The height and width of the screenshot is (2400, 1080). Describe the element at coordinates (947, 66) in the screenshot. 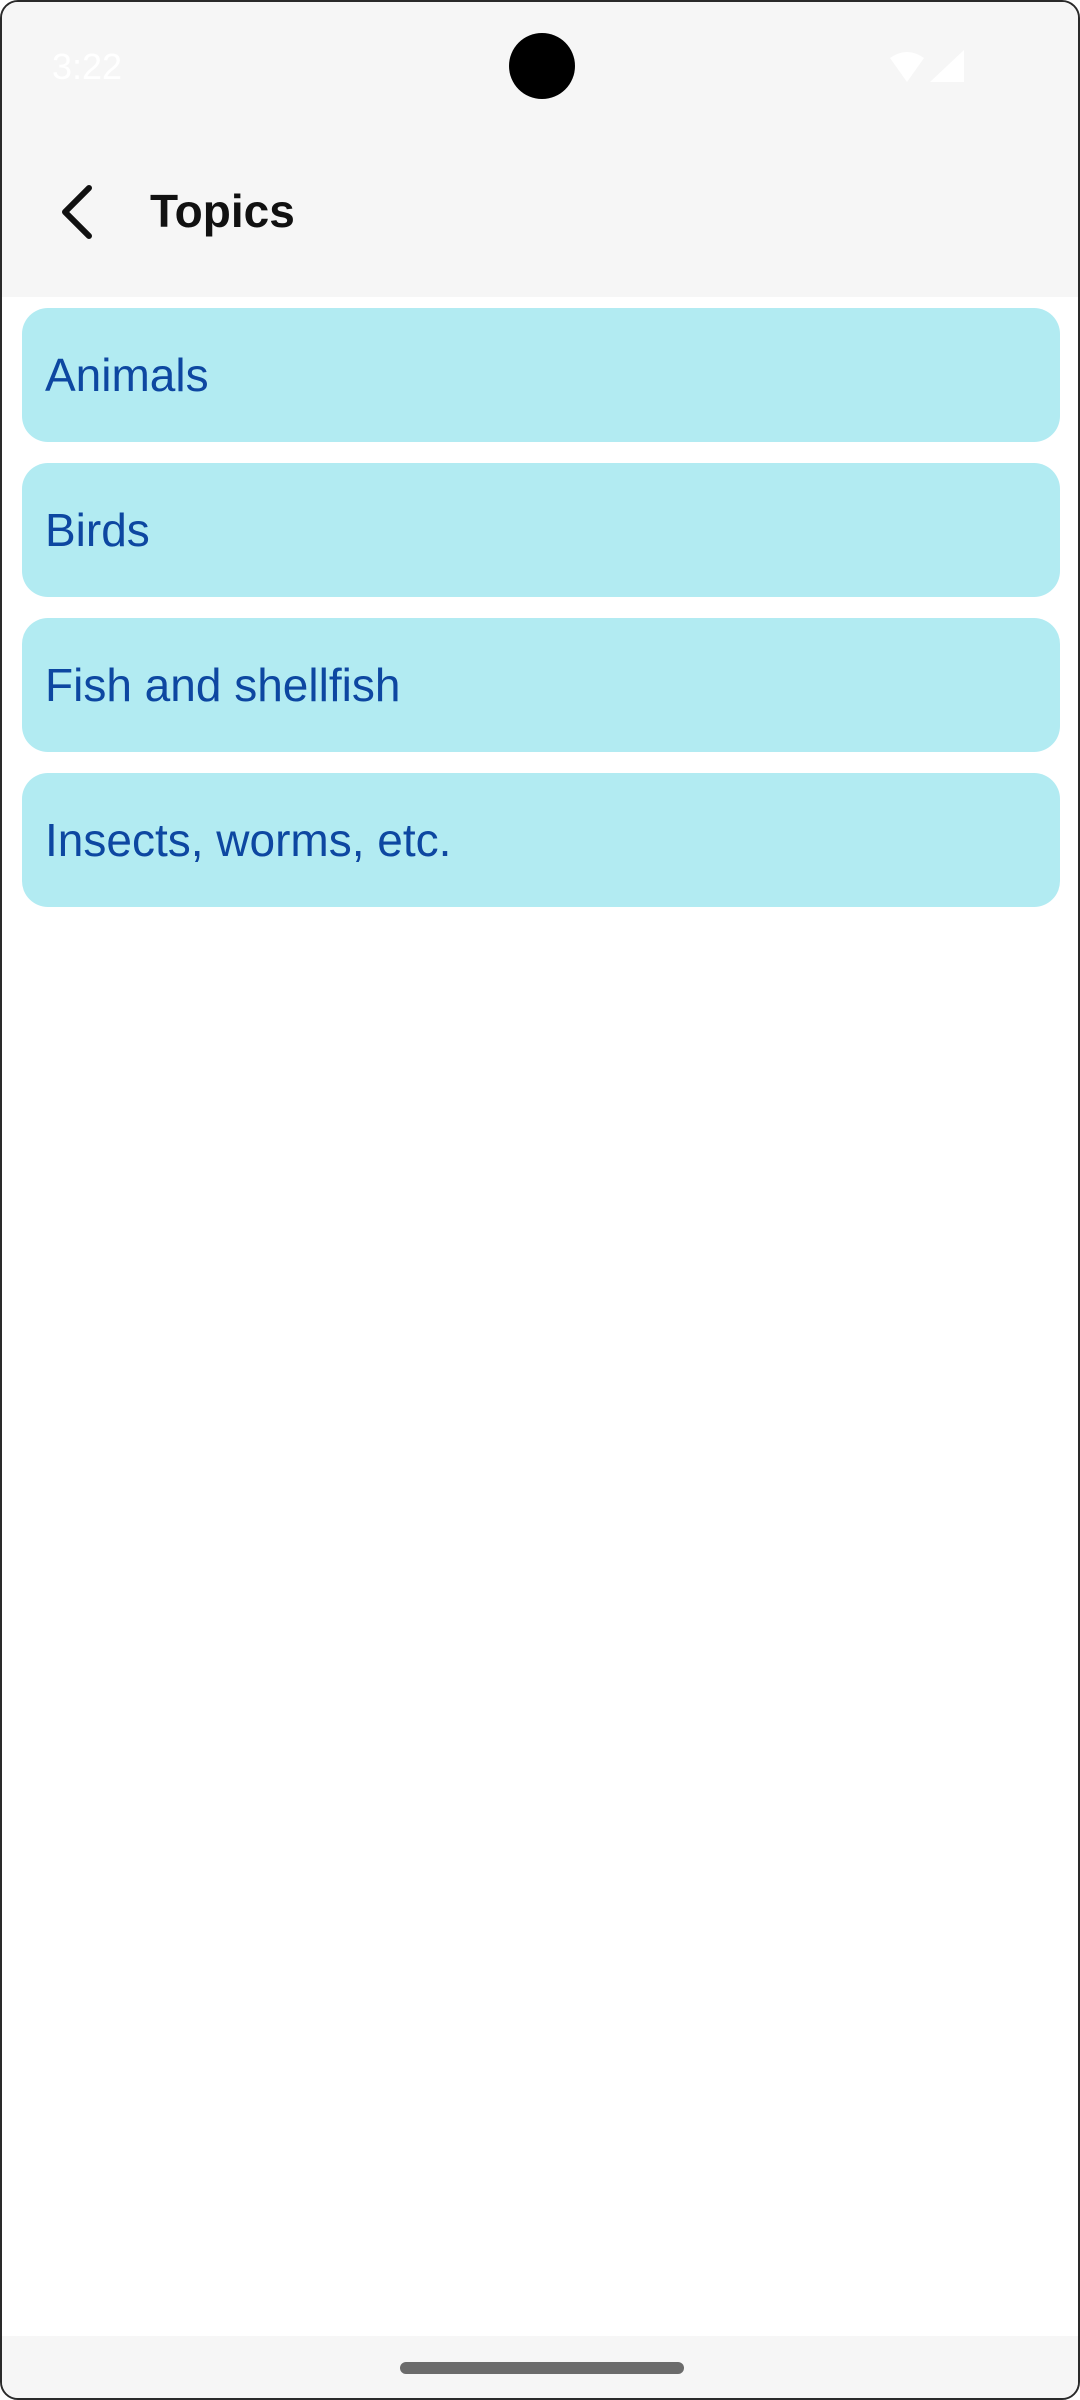

I see `cellular-signal-icon` at that location.